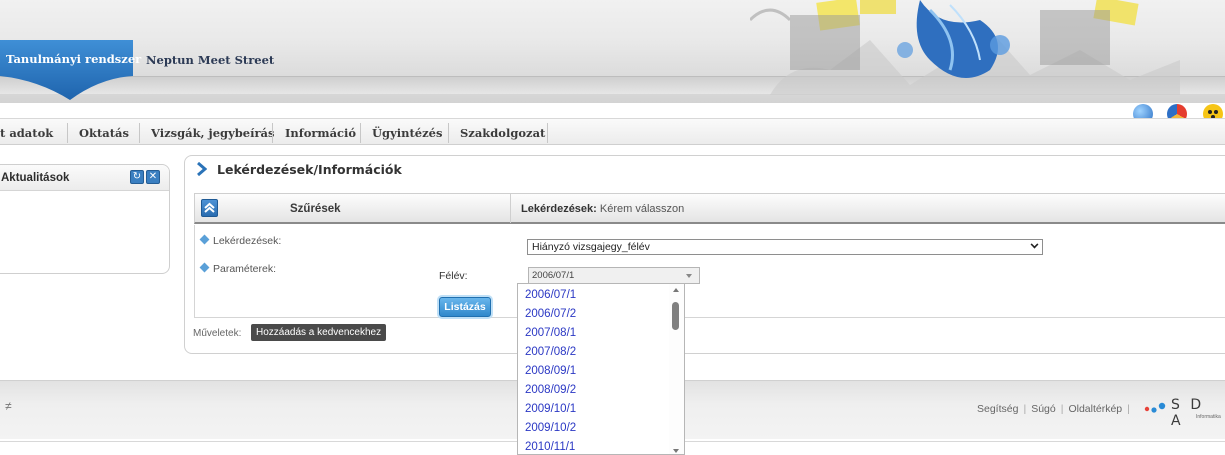 The height and width of the screenshot is (455, 1225). What do you see at coordinates (550, 352) in the screenshot?
I see `semester-option: 2007/08/2` at bounding box center [550, 352].